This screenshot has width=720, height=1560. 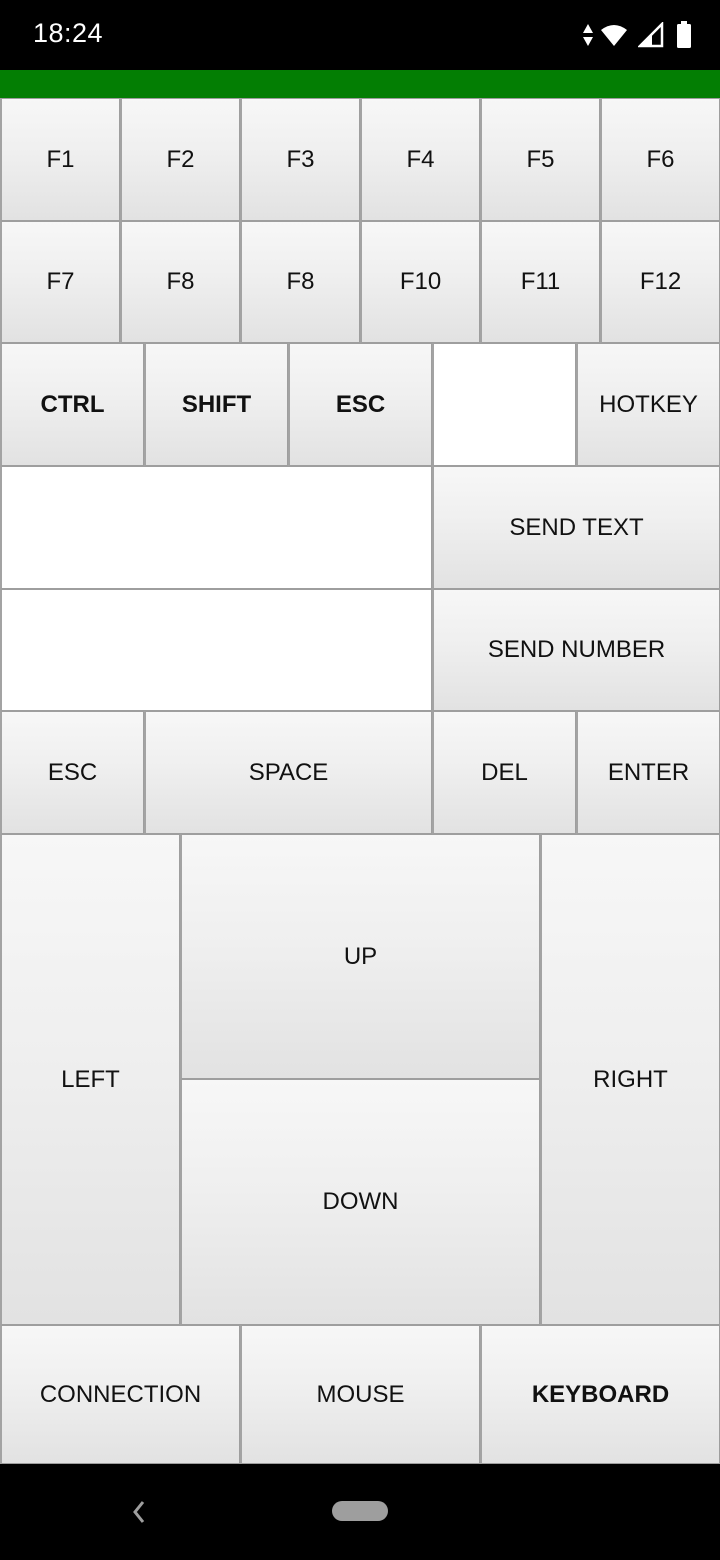 I want to click on key-f7: F7, so click(x=60, y=282).